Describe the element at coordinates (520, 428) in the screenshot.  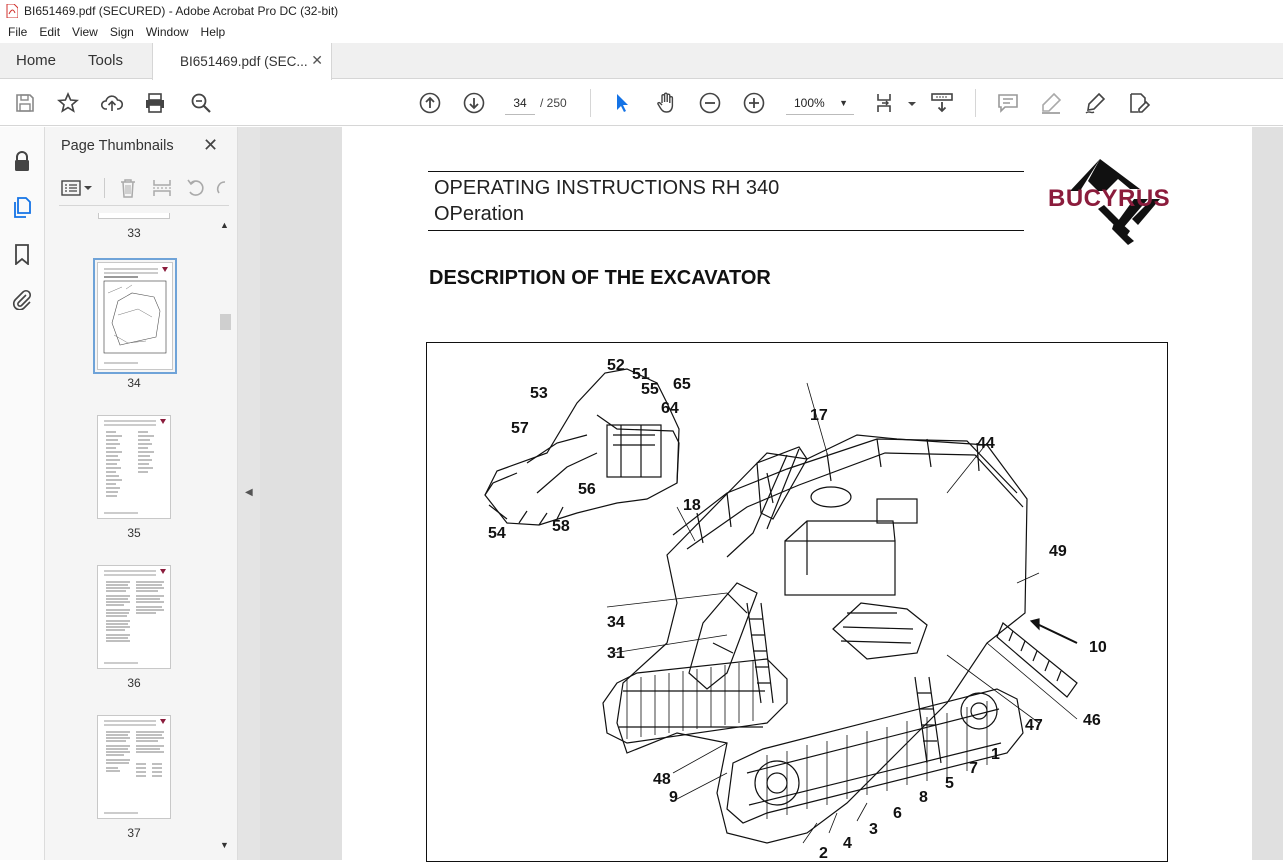
I see `callout-57: 57` at that location.